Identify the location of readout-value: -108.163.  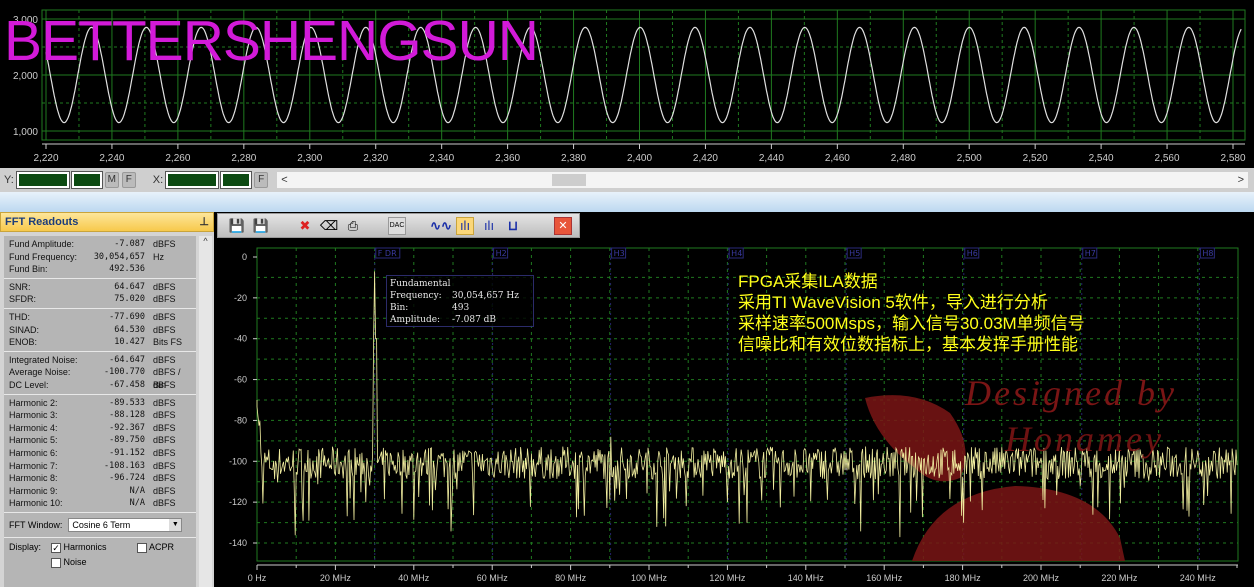
(124, 465).